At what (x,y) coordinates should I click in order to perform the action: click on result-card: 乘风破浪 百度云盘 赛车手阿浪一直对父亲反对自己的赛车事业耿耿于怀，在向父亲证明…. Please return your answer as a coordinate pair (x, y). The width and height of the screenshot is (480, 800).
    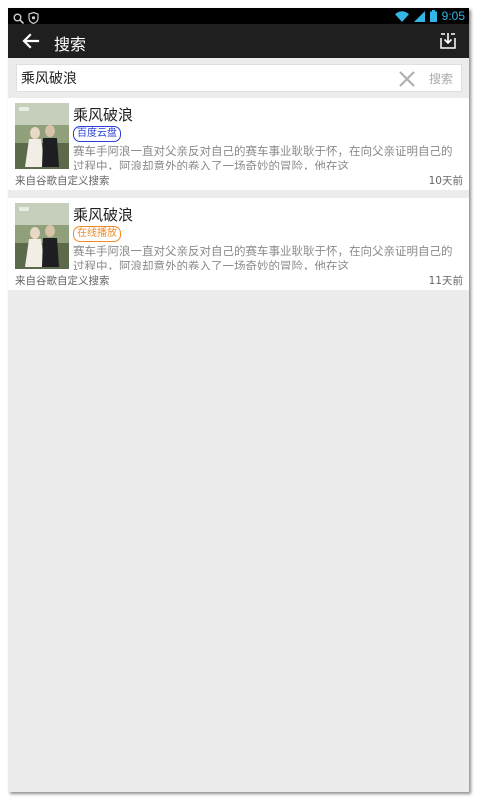
    Looking at the image, I should click on (238, 144).